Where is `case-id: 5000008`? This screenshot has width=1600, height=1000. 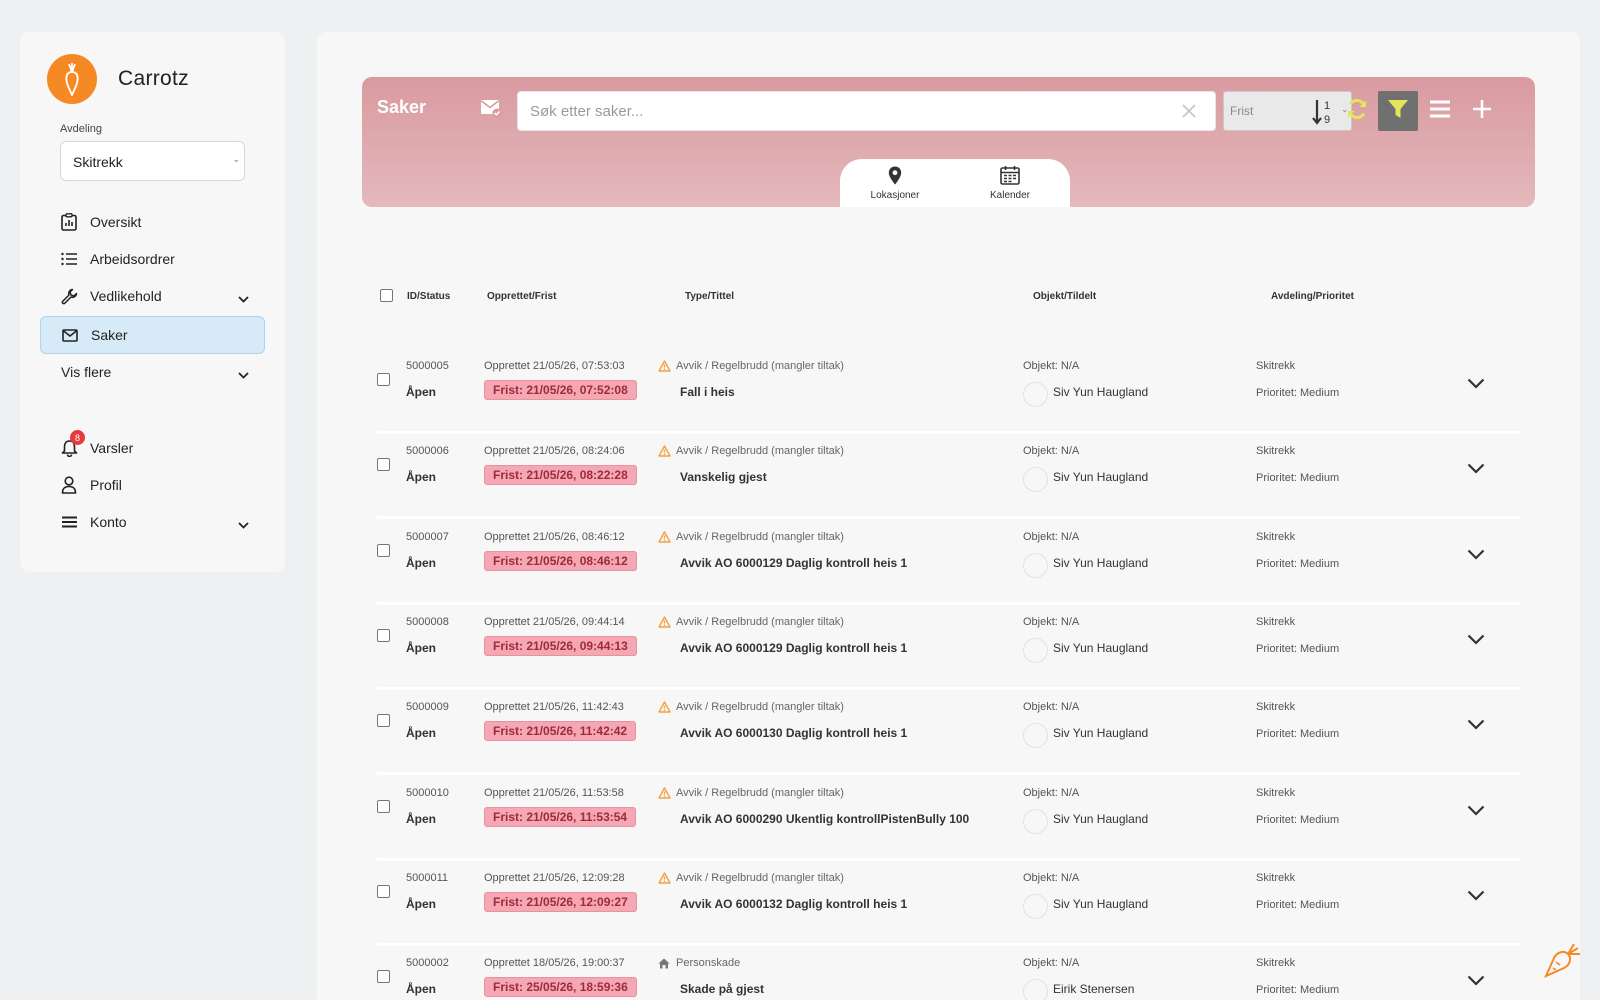
case-id: 5000008 is located at coordinates (427, 621).